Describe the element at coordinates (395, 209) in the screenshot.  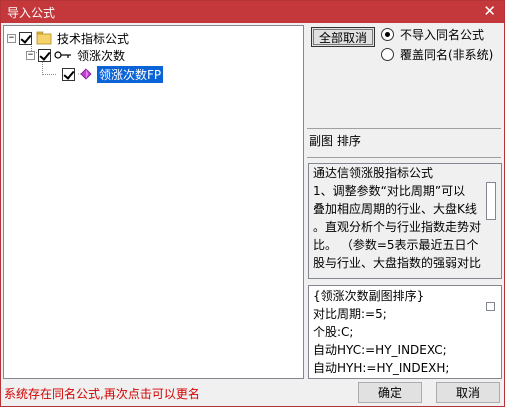
I see `description-line: 叠加相应周期的行业、大盘K线` at that location.